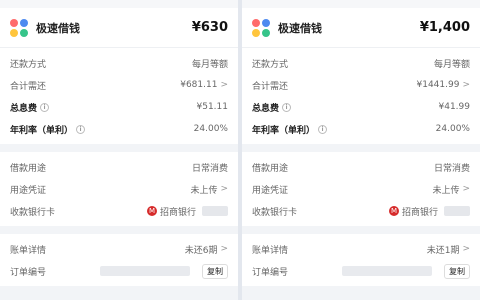  I want to click on loan-header: 极速借钱 ¥1,400, so click(361, 28).